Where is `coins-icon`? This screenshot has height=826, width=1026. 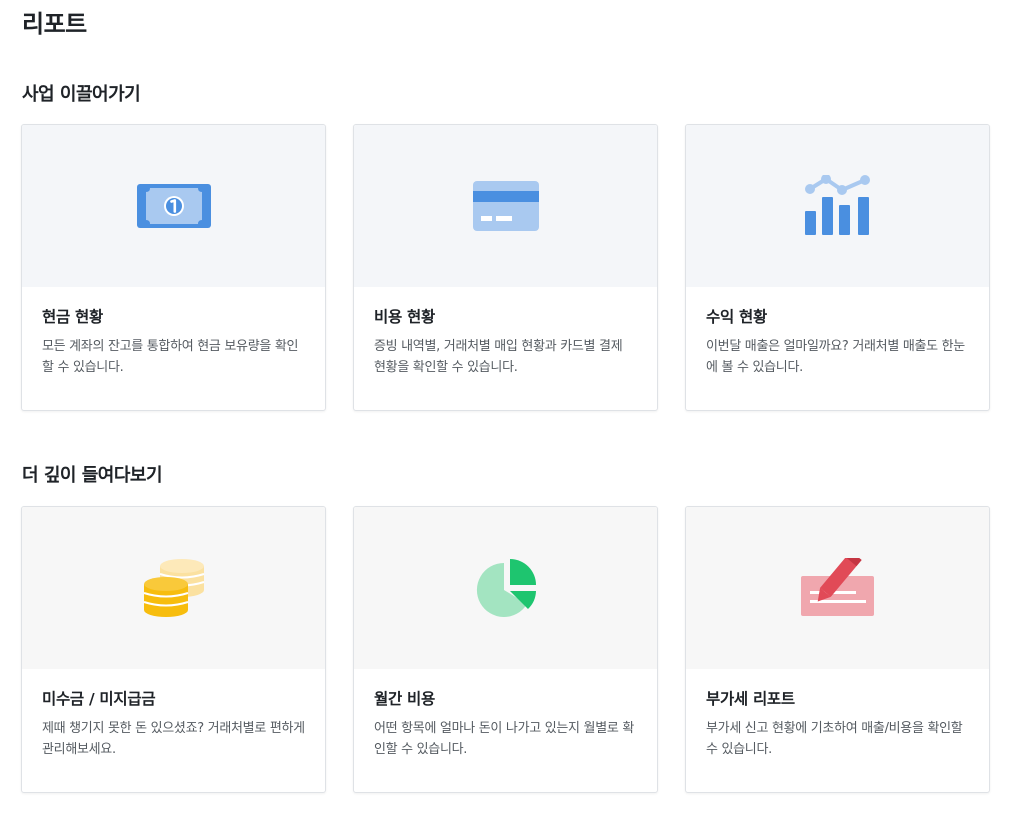 coins-icon is located at coordinates (173, 588).